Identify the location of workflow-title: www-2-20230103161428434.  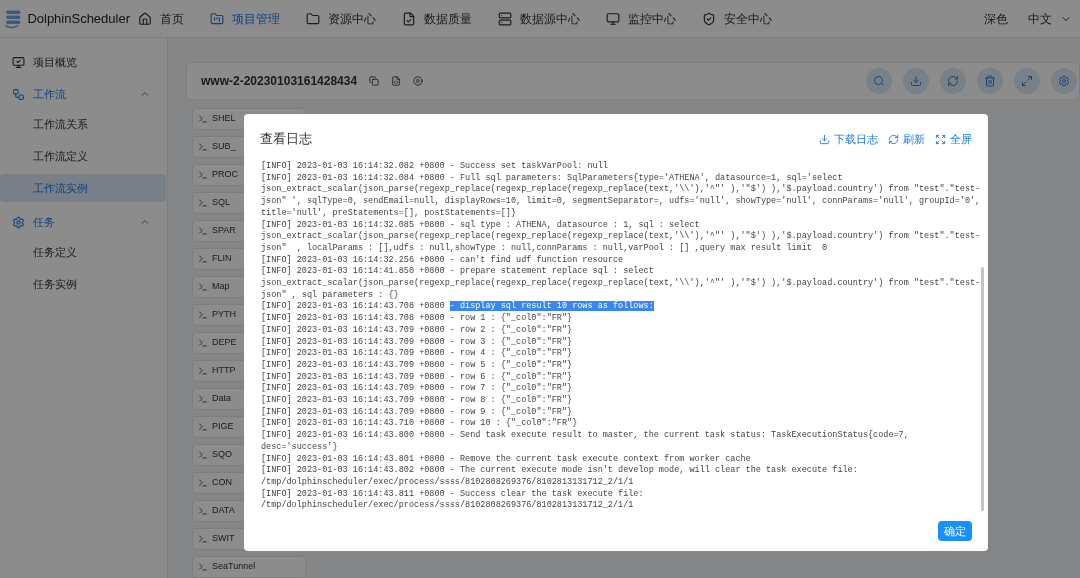
(279, 81).